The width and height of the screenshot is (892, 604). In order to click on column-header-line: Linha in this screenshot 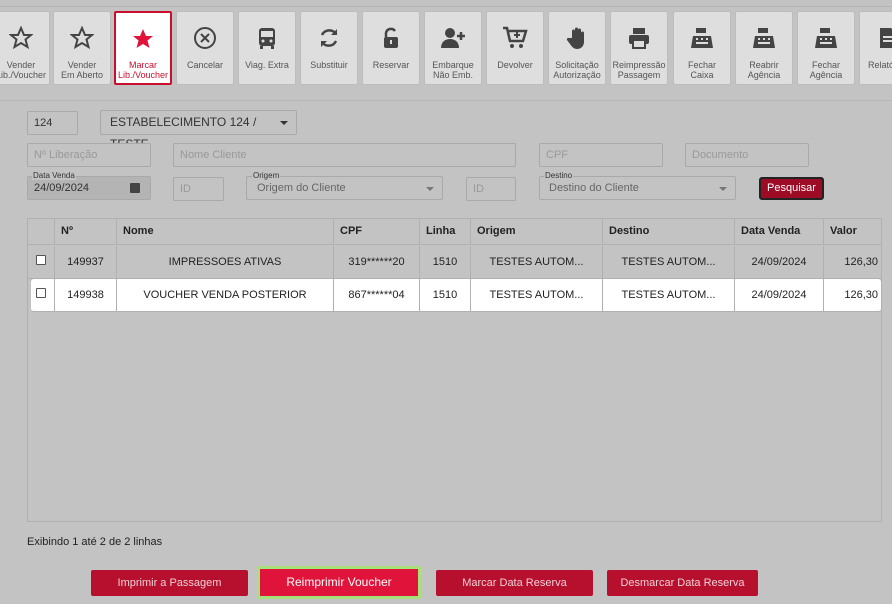, I will do `click(445, 232)`.